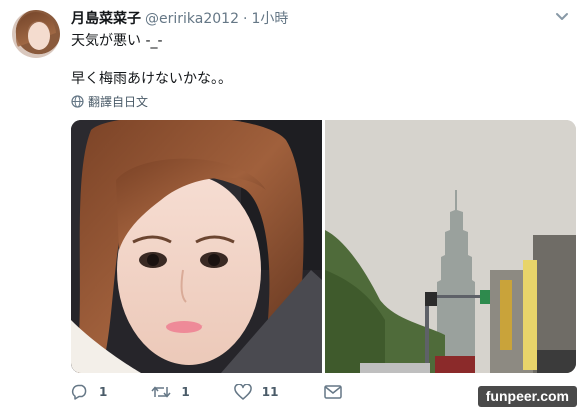 The height and width of the screenshot is (411, 583). I want to click on translate-link: 翻譯自日文, so click(109, 101).